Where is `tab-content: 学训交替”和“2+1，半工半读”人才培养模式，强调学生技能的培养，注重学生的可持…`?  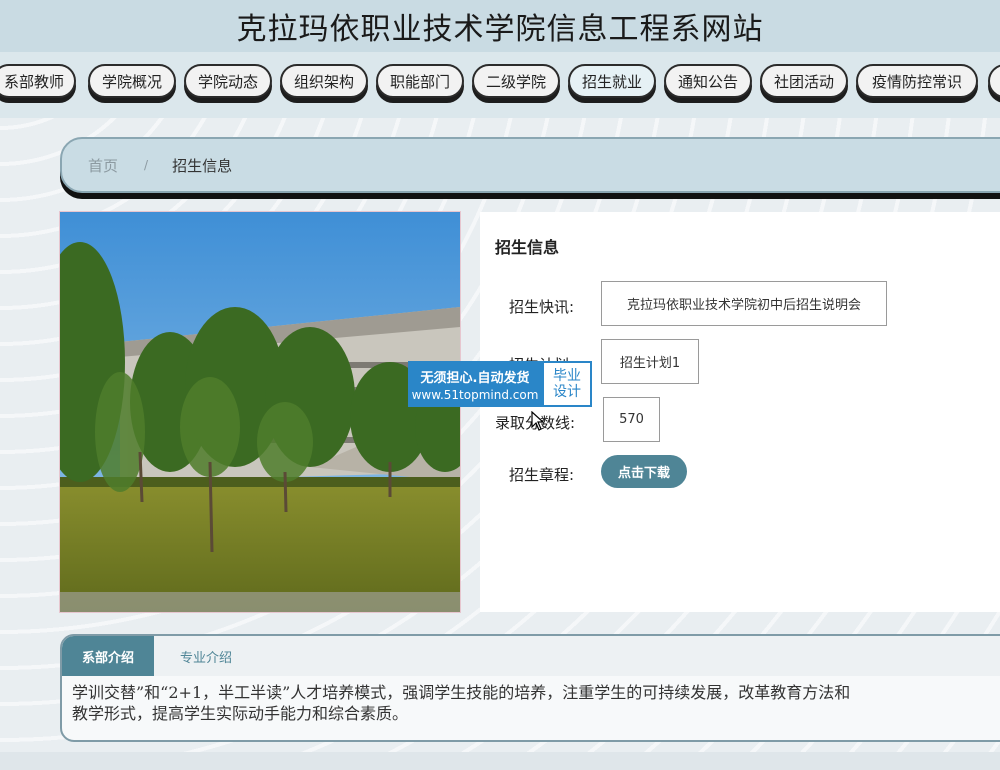 tab-content: 学训交替”和“2+1，半工半读”人才培养模式，强调学生技能的培养，注重学生的可持… is located at coordinates (531, 703).